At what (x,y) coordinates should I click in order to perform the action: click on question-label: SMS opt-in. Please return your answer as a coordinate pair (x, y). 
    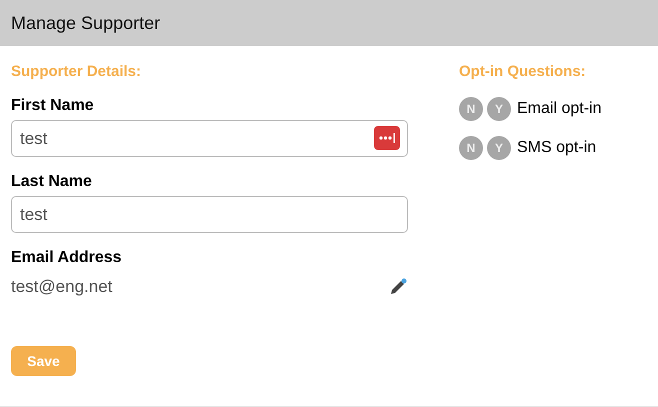
    Looking at the image, I should click on (556, 148).